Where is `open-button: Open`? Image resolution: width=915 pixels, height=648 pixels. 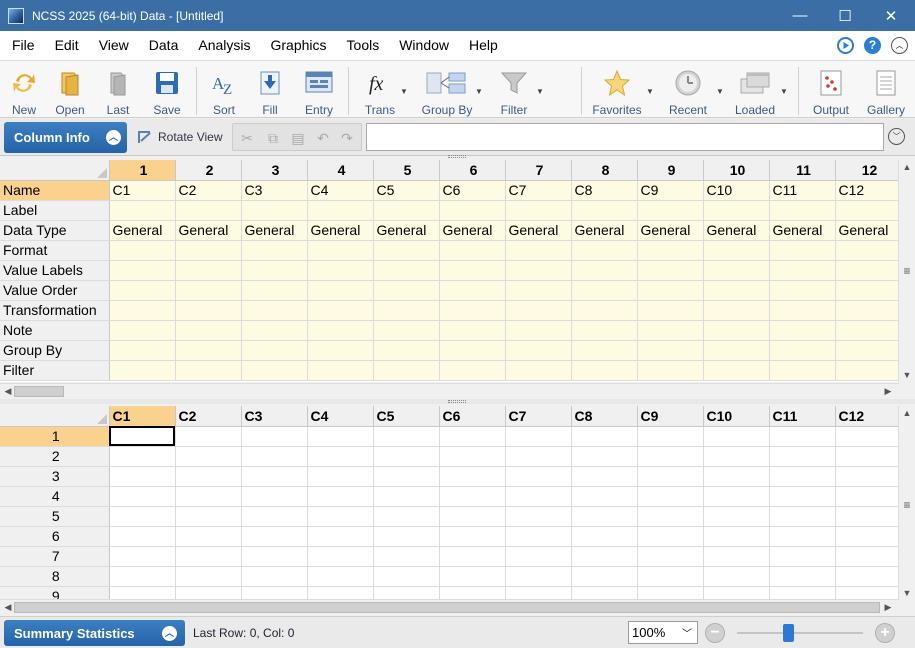 open-button: Open is located at coordinates (70, 92).